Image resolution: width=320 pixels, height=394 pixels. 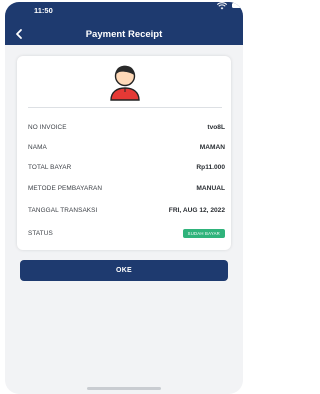 What do you see at coordinates (212, 147) in the screenshot?
I see `name-value: MAMAN` at bounding box center [212, 147].